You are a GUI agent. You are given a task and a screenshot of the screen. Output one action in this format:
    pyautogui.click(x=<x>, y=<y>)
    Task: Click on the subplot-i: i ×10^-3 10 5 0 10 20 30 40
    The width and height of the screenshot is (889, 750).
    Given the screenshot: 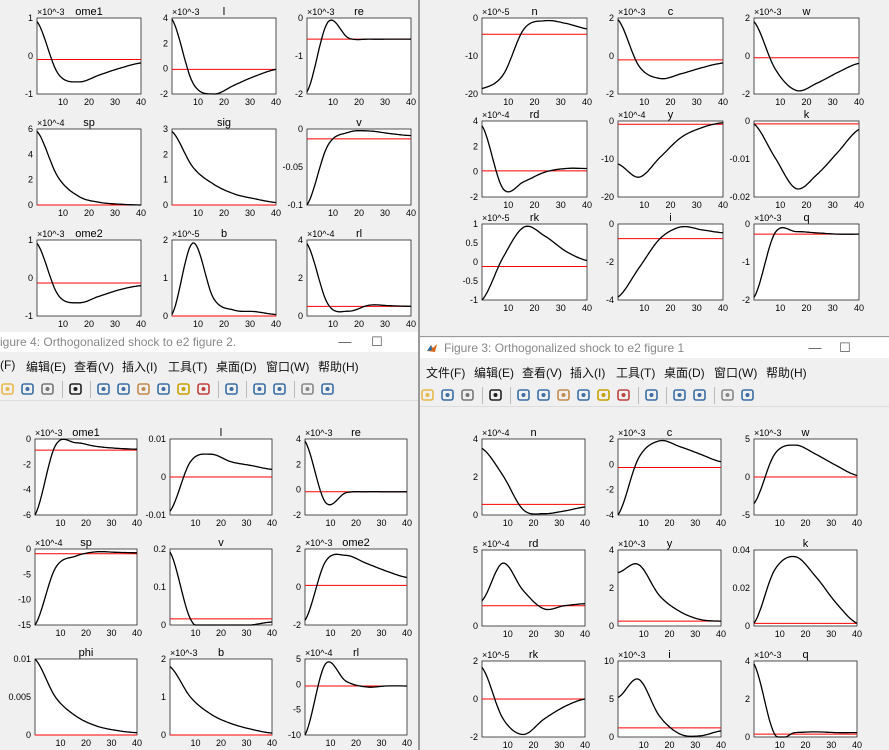 What is the action you would take?
    pyautogui.click(x=665, y=699)
    